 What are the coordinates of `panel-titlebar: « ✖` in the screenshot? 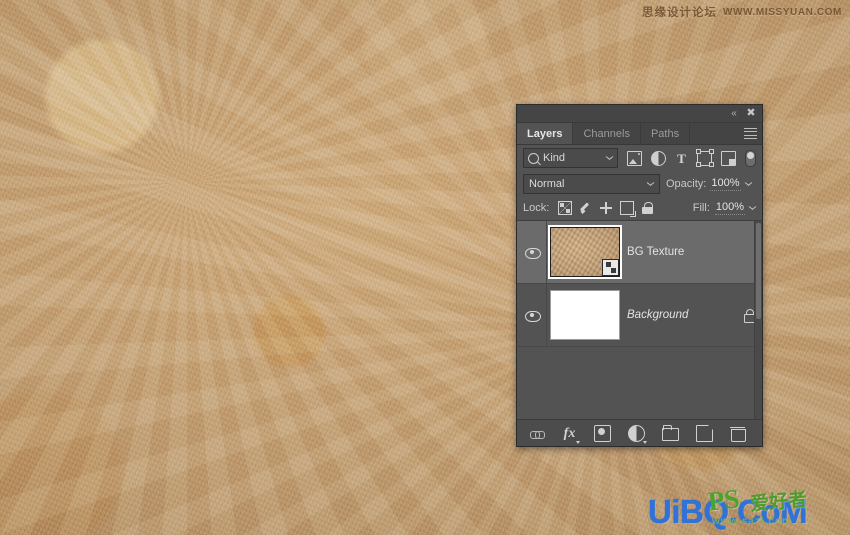 It's located at (639, 114).